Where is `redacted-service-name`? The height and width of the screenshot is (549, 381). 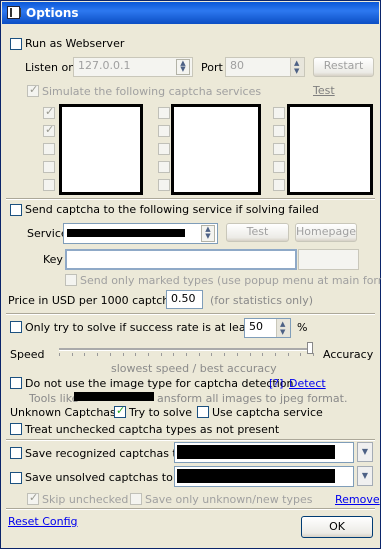
redacted-service-name is located at coordinates (126, 233).